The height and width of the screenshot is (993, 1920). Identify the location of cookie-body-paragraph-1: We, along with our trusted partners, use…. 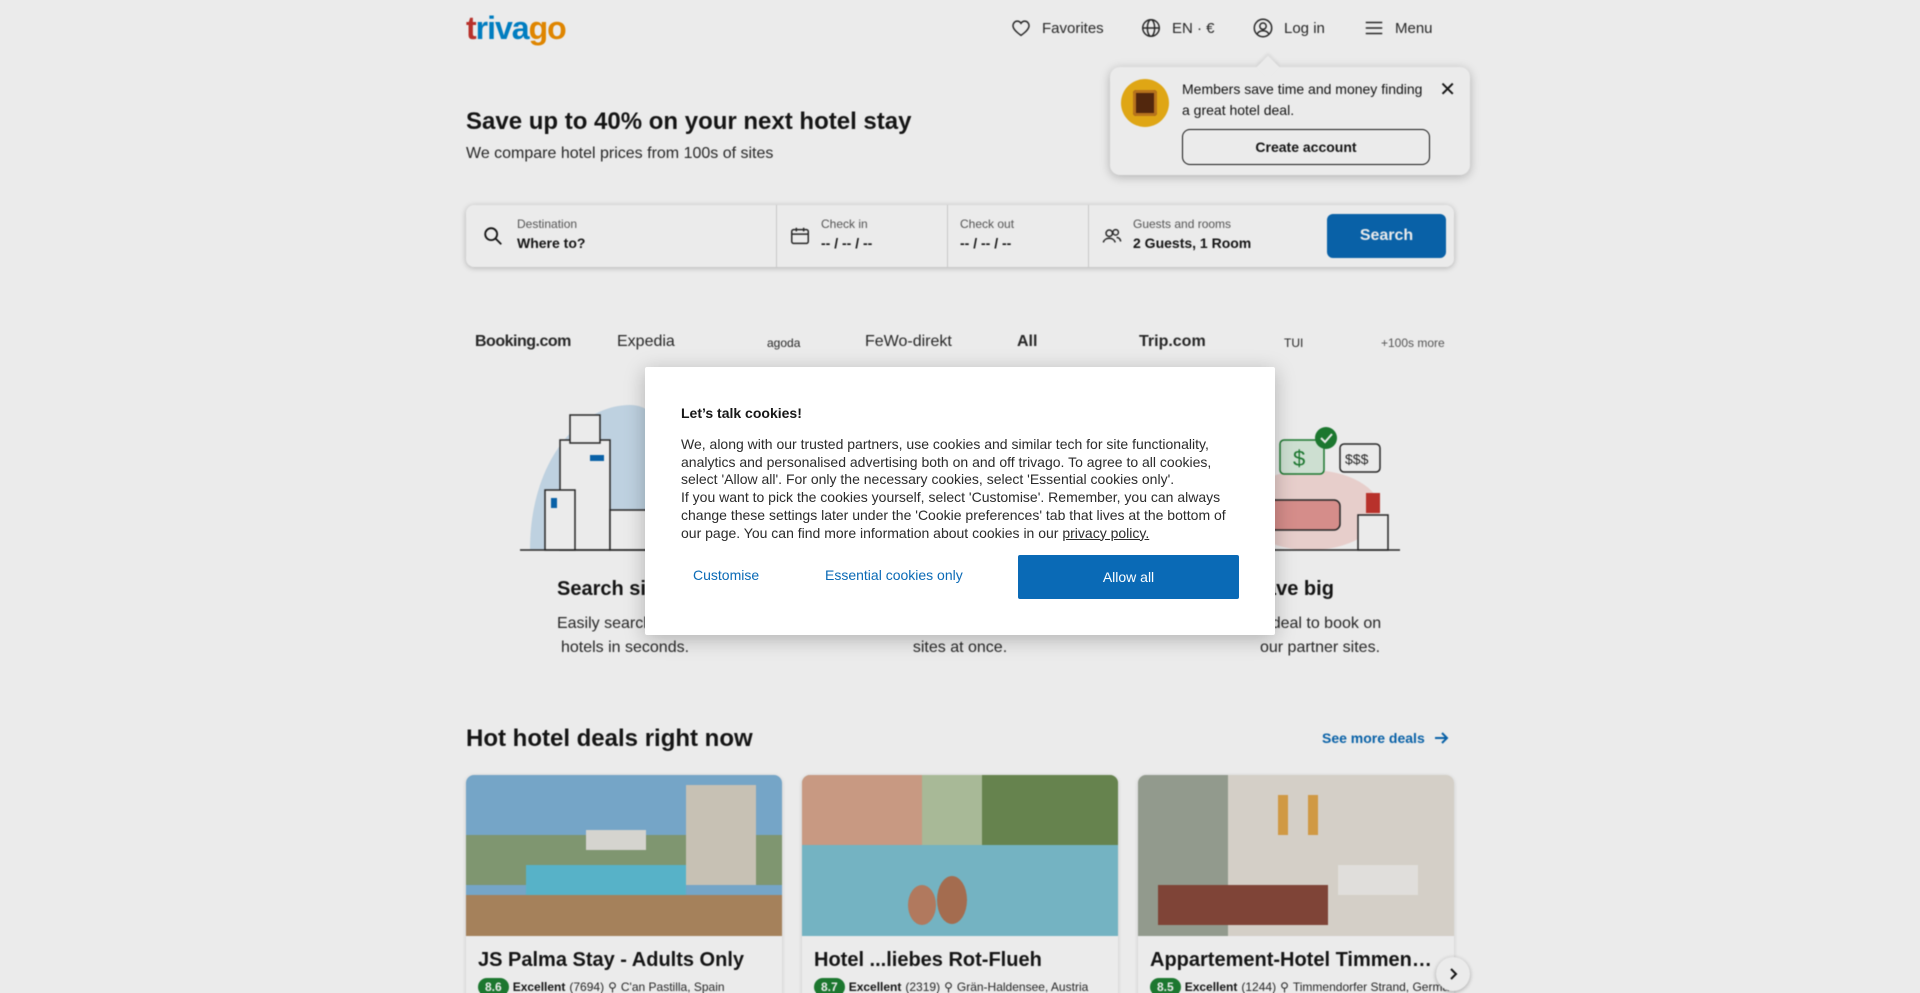
(946, 462).